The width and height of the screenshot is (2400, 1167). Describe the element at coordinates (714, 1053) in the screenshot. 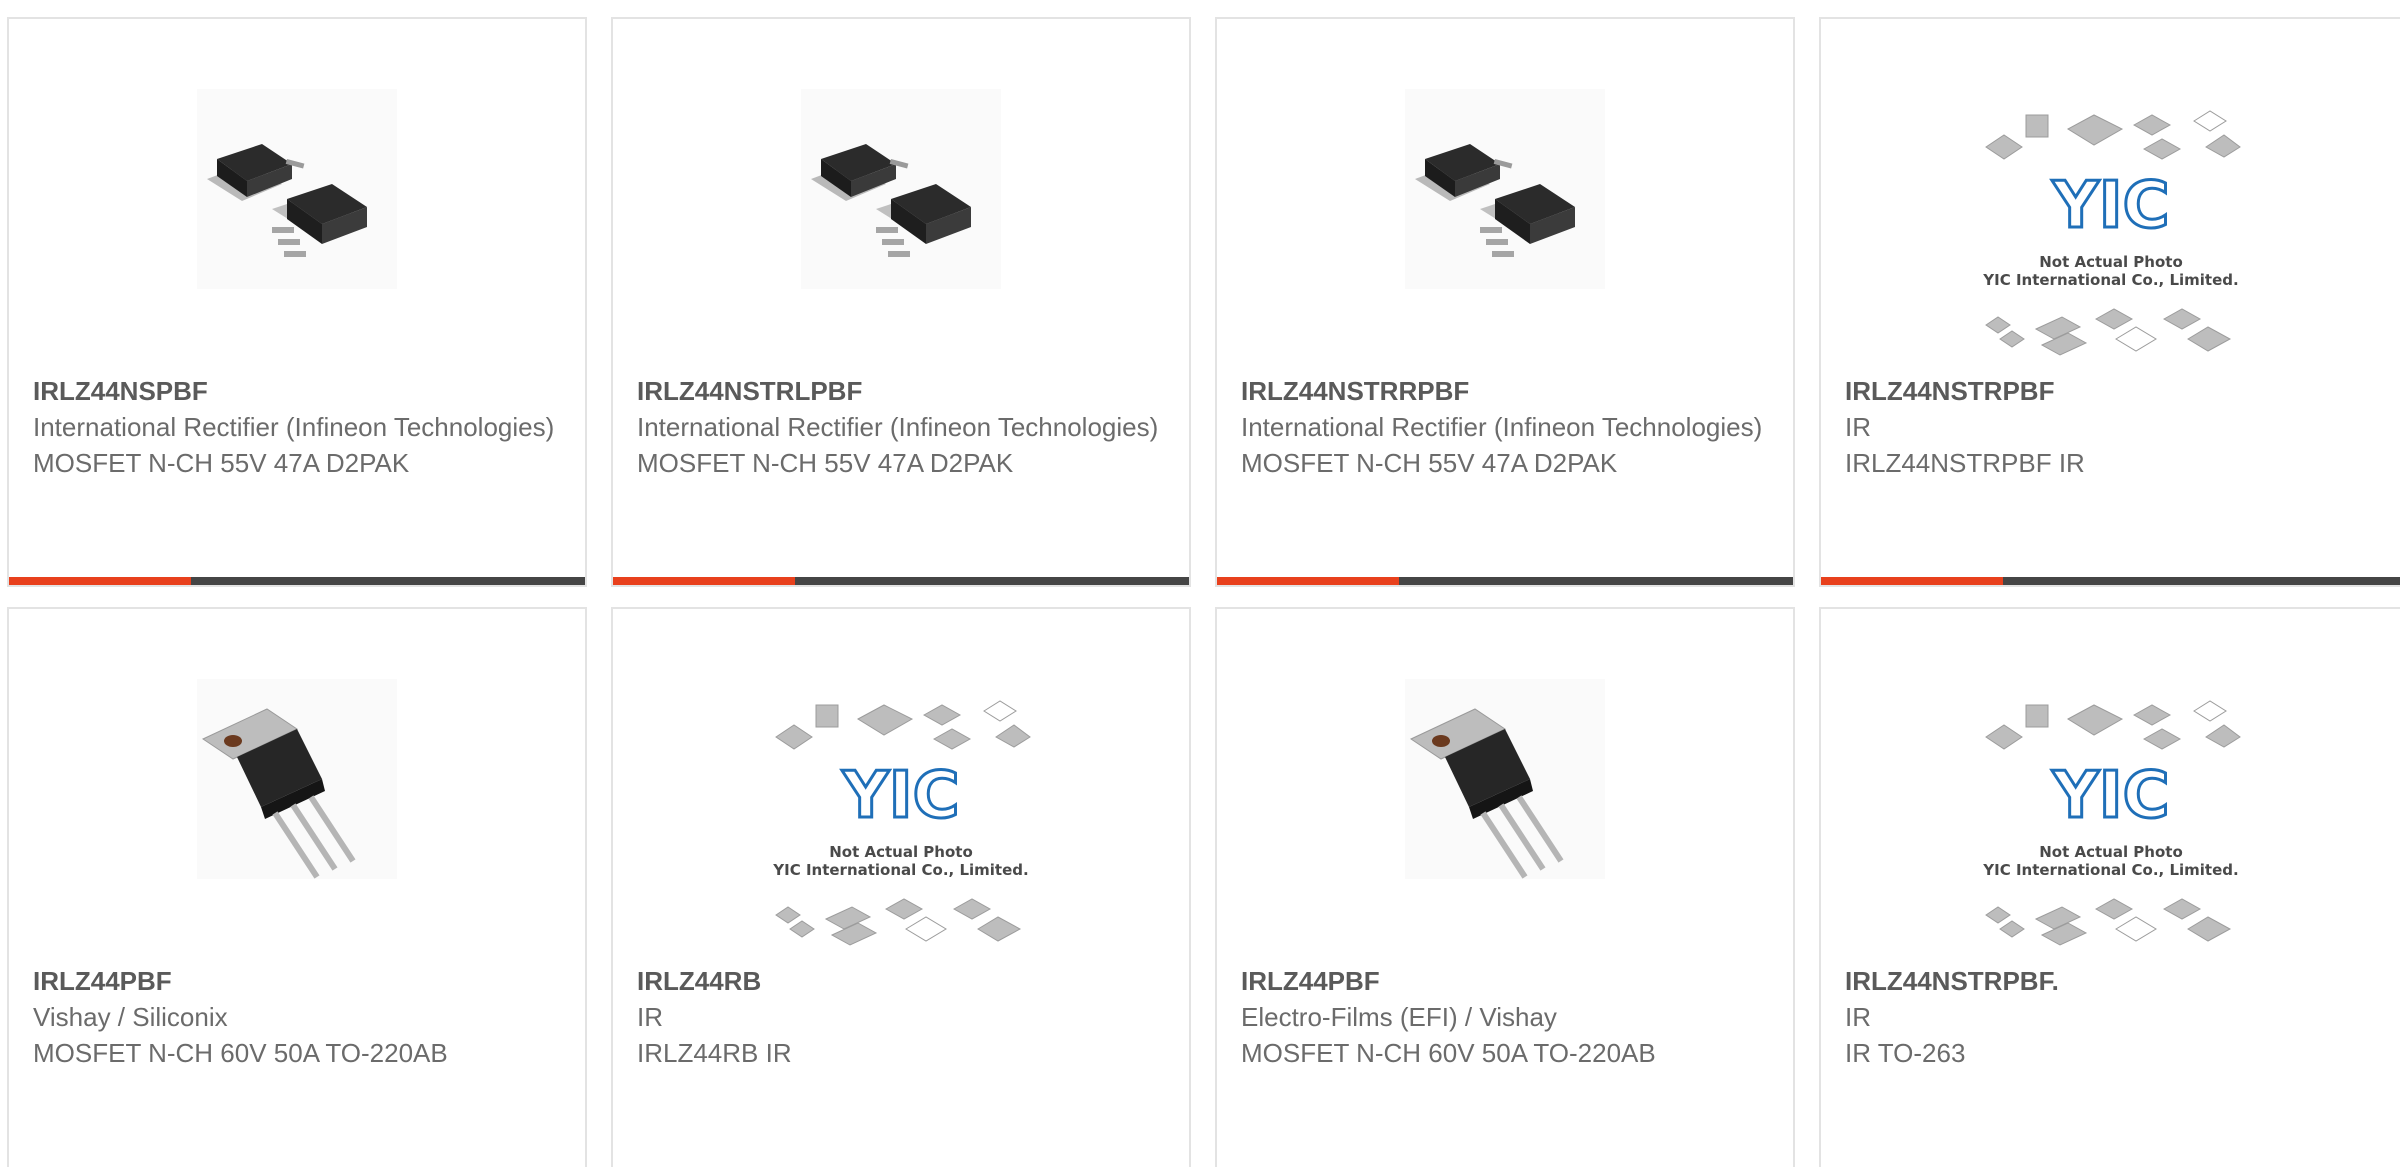

I see `description: IRLZ44RB IR` at that location.